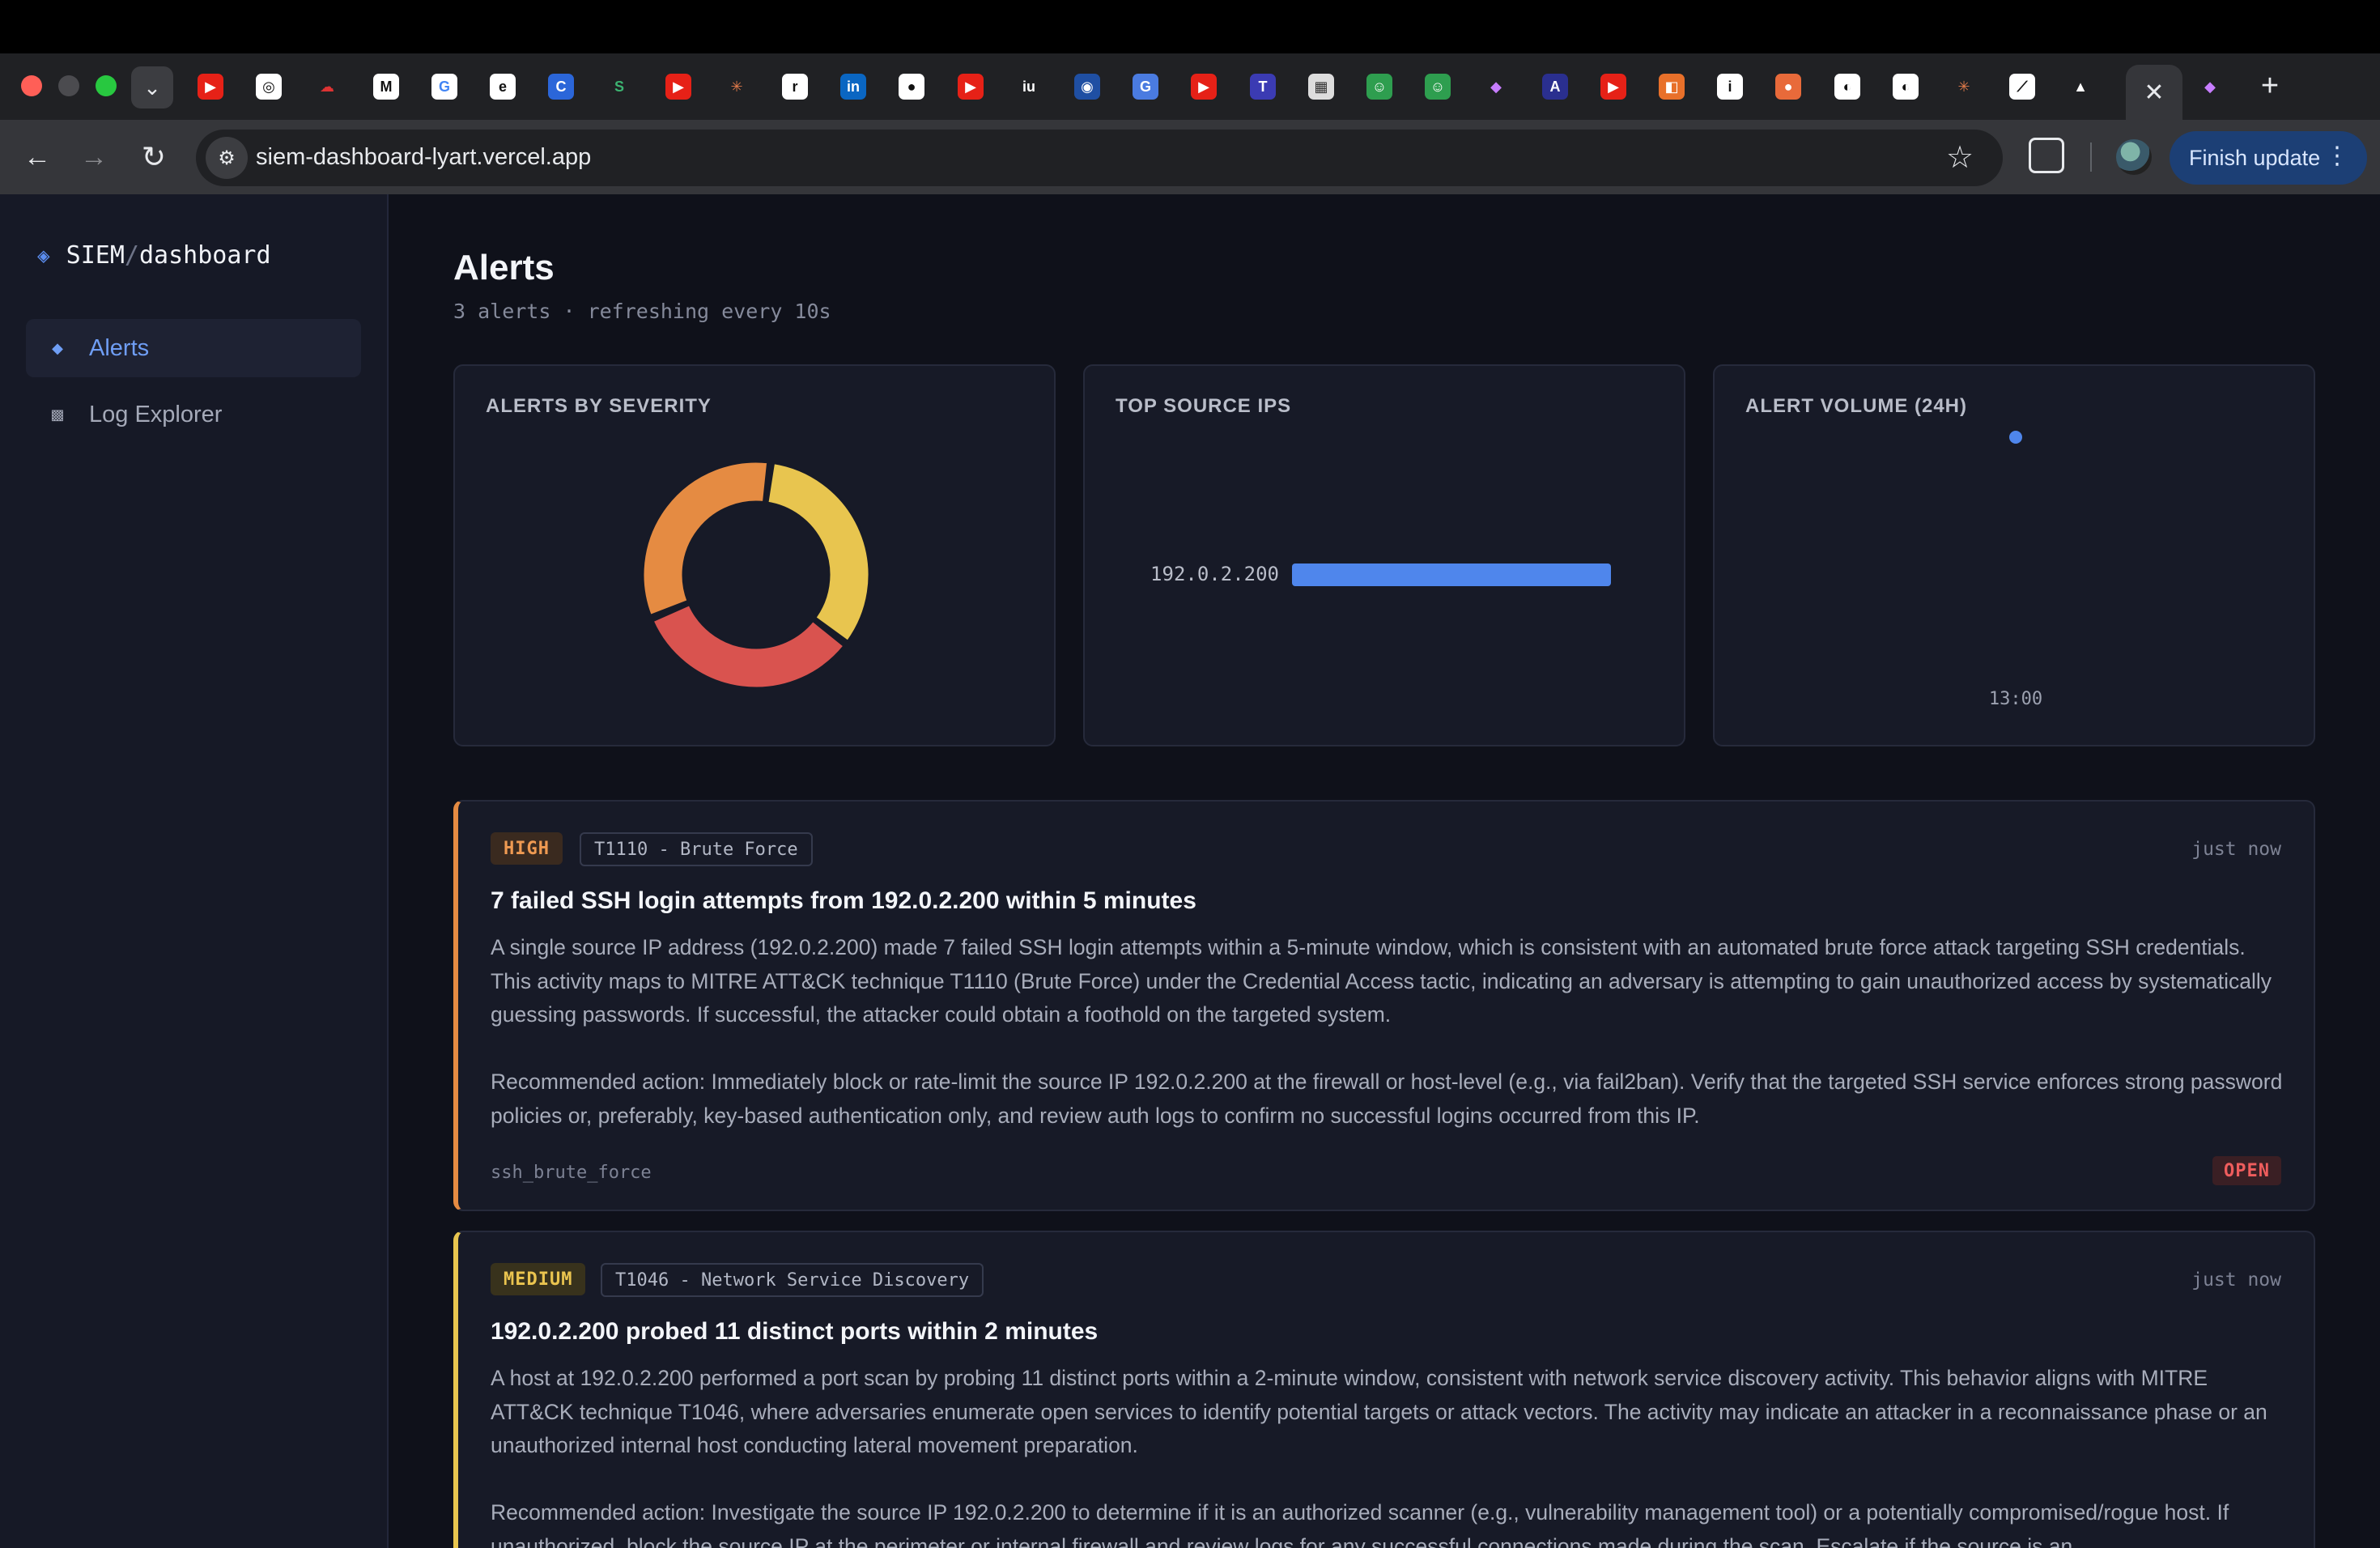 This screenshot has width=2380, height=1548. What do you see at coordinates (195, 871) in the screenshot?
I see `sidebar: ◈ SIEM / dashboard ◆ Alerts ▩ Log Explorer` at bounding box center [195, 871].